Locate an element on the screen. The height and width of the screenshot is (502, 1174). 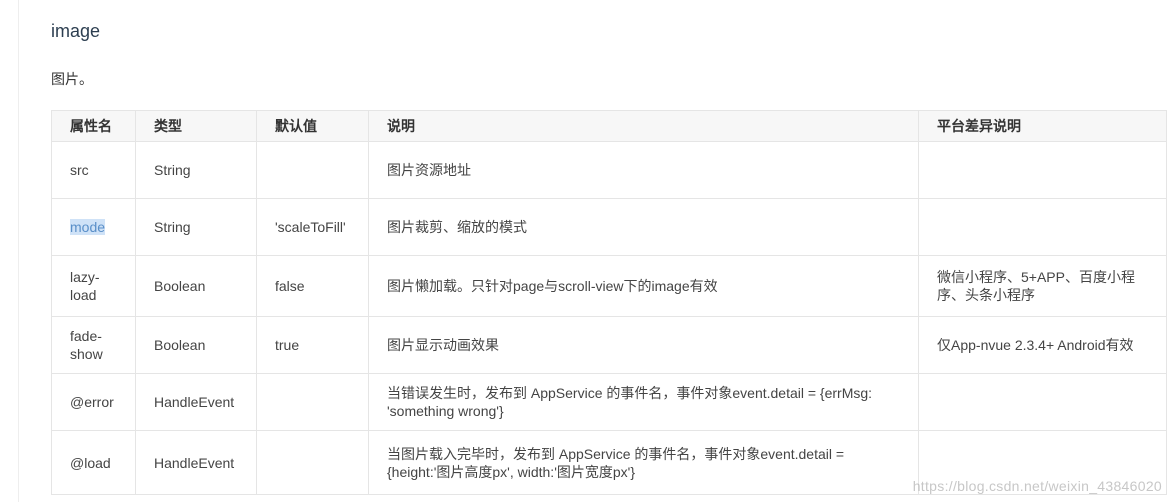
table-row: mode String 'scaleToFill' 图片裁剪、缩放的模式 is located at coordinates (609, 227).